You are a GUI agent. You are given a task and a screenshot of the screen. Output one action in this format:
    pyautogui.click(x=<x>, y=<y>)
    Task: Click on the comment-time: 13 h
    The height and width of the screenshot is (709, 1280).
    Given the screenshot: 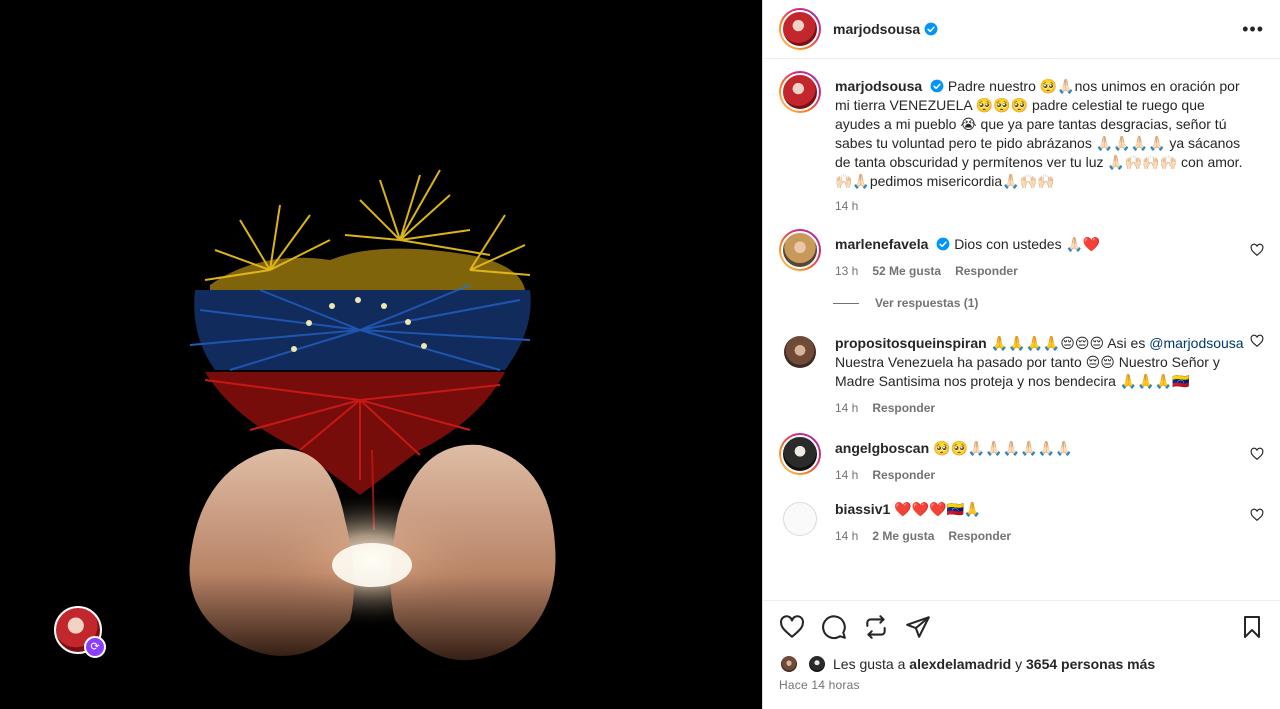 What is the action you would take?
    pyautogui.click(x=846, y=271)
    